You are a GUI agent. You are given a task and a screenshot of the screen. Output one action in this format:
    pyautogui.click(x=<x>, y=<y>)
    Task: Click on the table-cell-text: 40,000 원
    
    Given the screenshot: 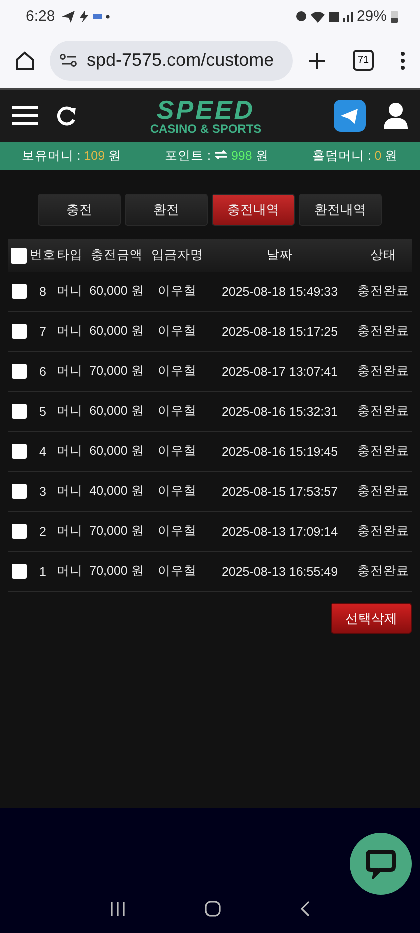 What is the action you would take?
    pyautogui.click(x=117, y=491)
    